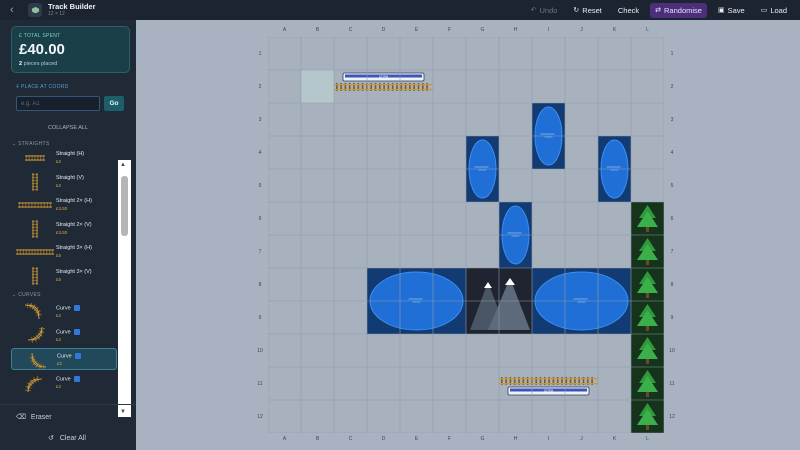  Describe the element at coordinates (672, 153) in the screenshot. I see `row-label-right: 4` at that location.